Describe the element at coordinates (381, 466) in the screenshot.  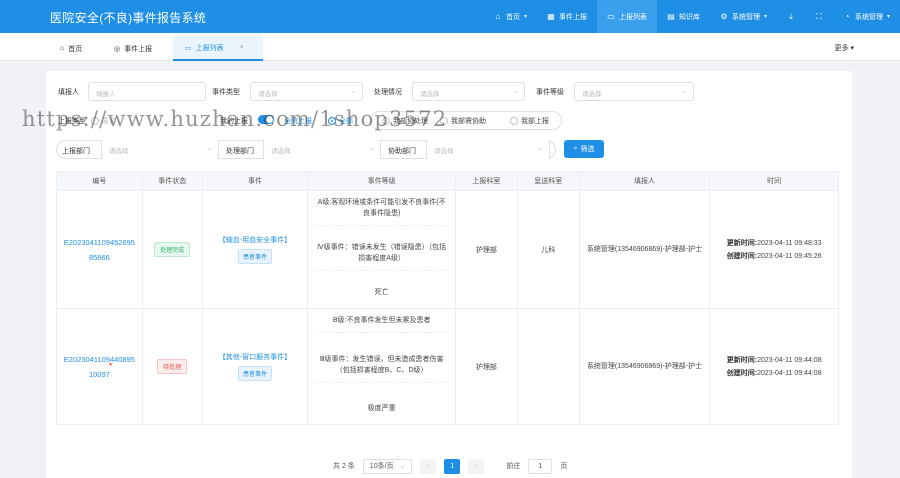
I see `page-size-value: 10条/页` at that location.